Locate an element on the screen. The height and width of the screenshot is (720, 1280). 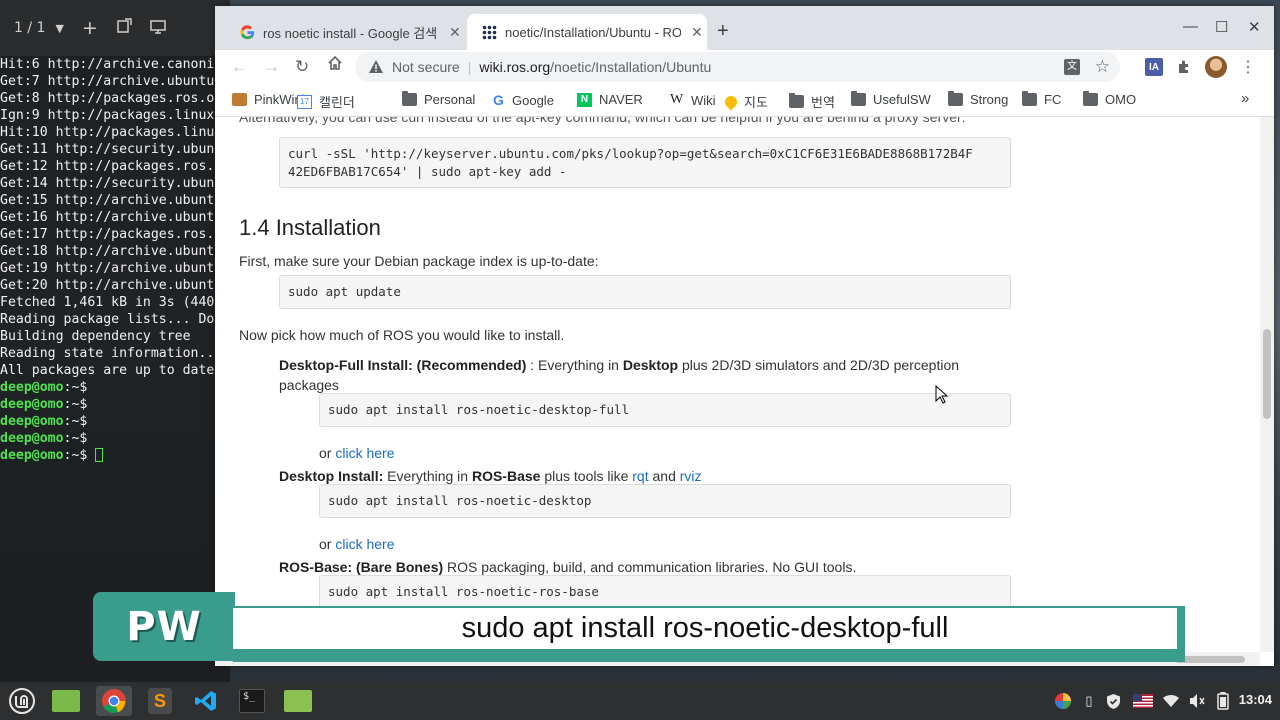
more-menu-icon: ⋮ is located at coordinates (1248, 67).